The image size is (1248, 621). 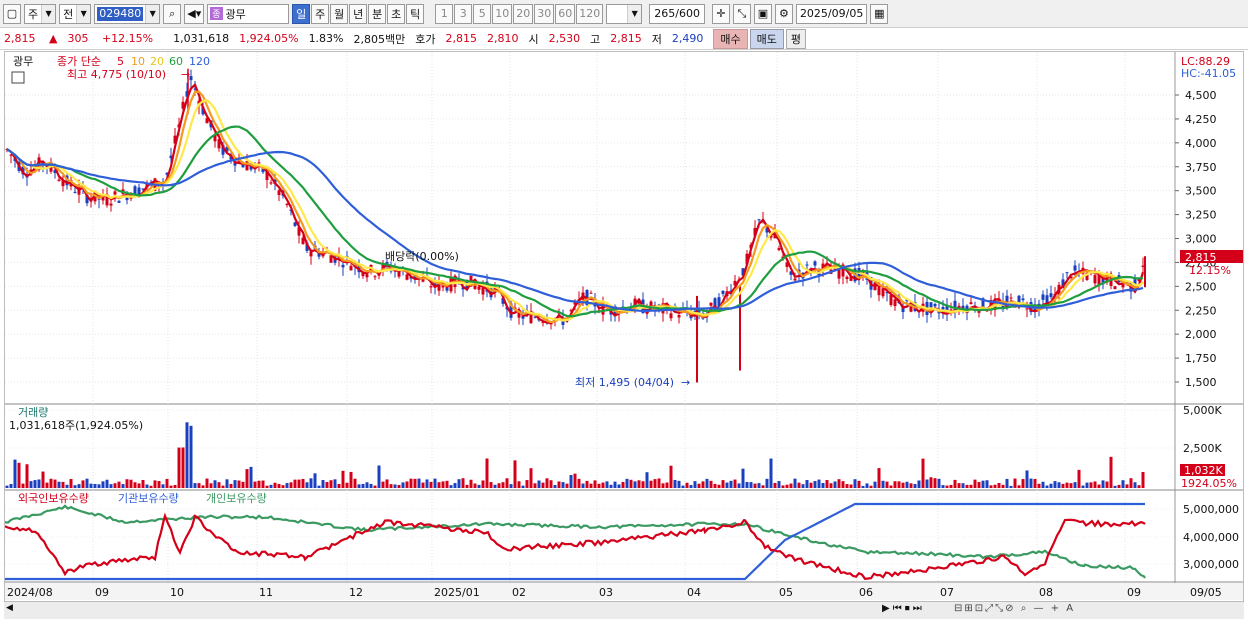 What do you see at coordinates (762, 13) in the screenshot?
I see `save-icon: ▣` at bounding box center [762, 13].